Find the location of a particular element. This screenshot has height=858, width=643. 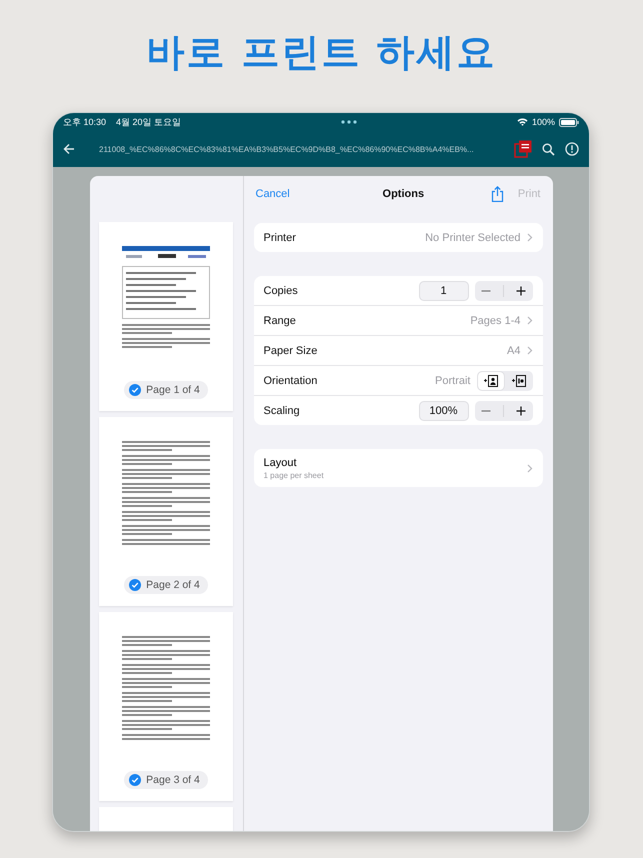

share-icon is located at coordinates (497, 194).